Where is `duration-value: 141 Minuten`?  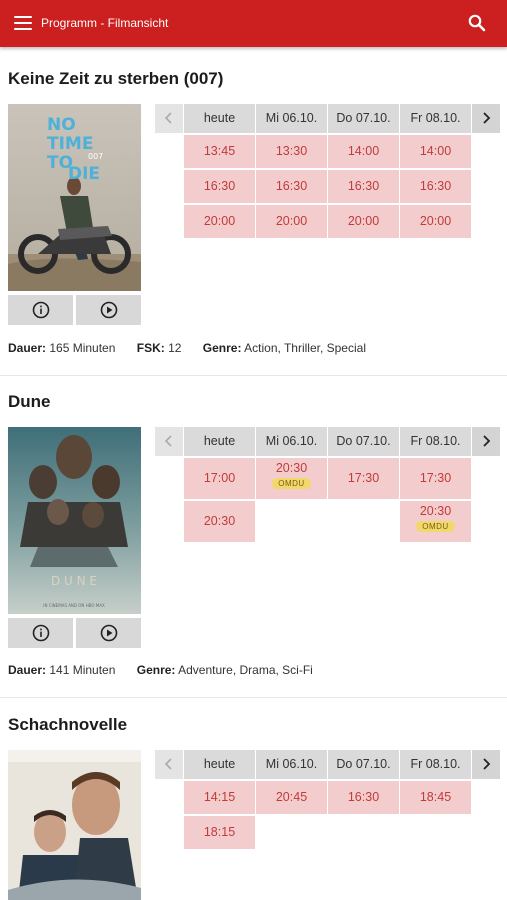 duration-value: 141 Minuten is located at coordinates (82, 670).